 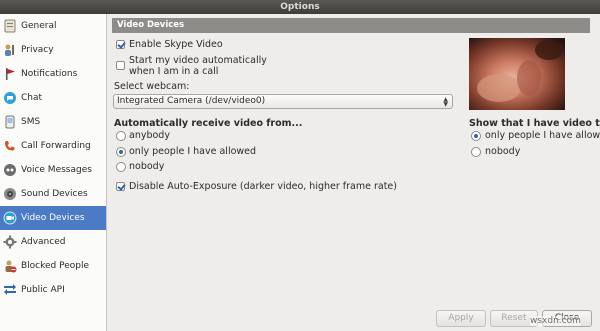 I want to click on general-icon, so click(x=10, y=26).